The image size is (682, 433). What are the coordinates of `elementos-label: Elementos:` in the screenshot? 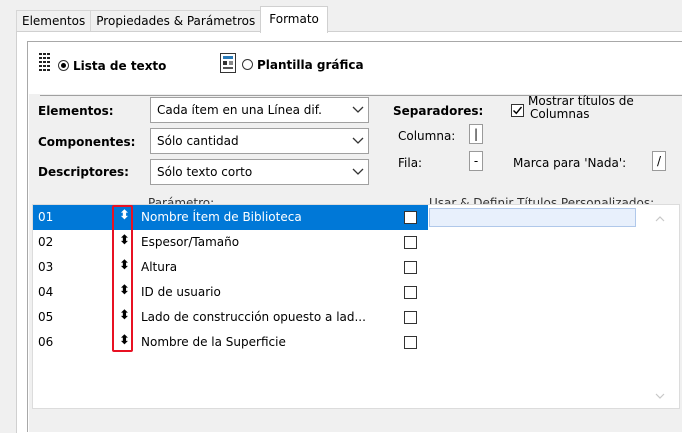 It's located at (76, 111).